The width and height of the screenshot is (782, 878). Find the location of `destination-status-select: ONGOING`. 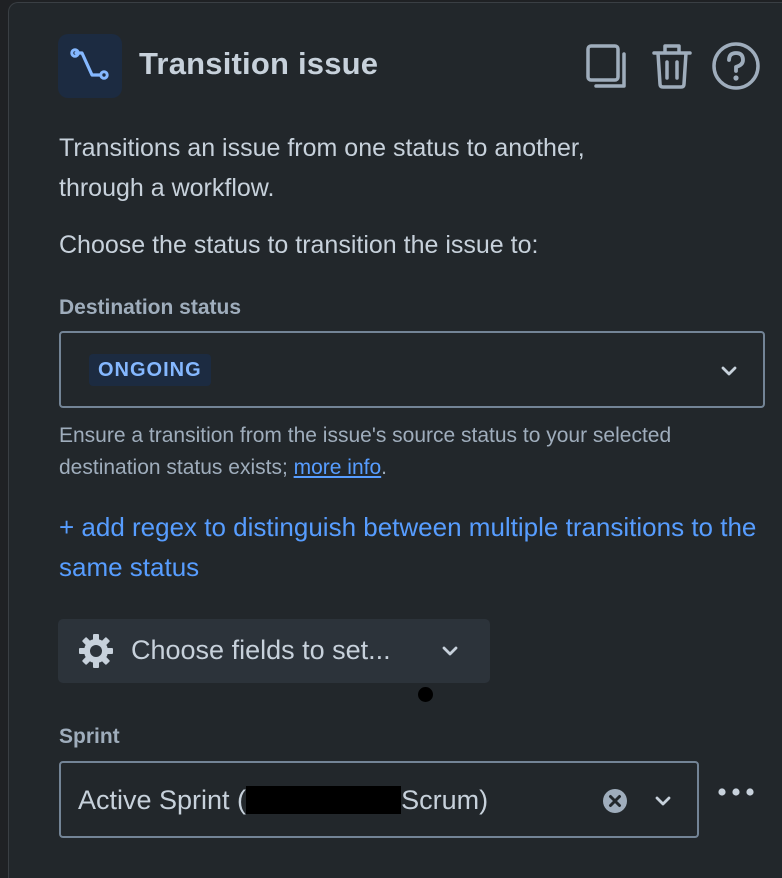

destination-status-select: ONGOING is located at coordinates (412, 369).